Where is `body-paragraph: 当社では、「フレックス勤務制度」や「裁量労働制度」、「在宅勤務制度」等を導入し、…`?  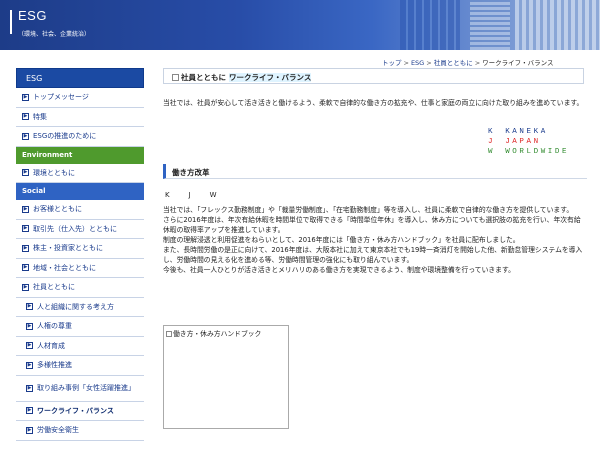 body-paragraph: 当社では、「フレックス勤務制度」や「裁量労働制度」、「在宅勤務制度」等を導入し、… is located at coordinates (368, 210).